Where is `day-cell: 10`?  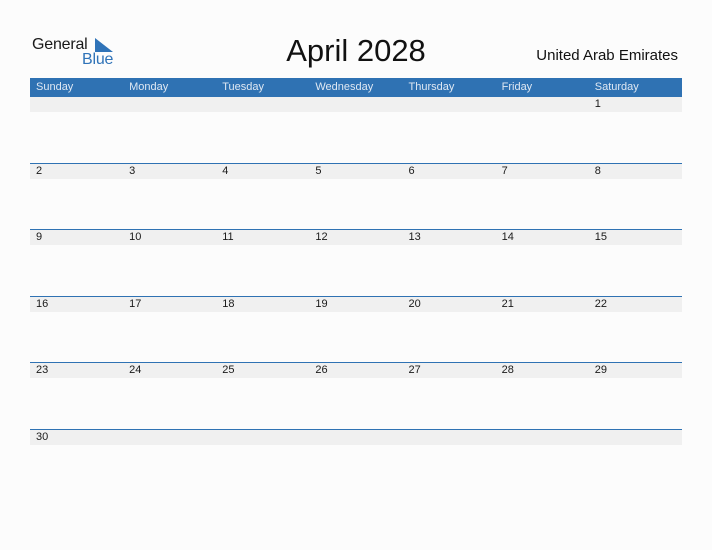 day-cell: 10 is located at coordinates (170, 237).